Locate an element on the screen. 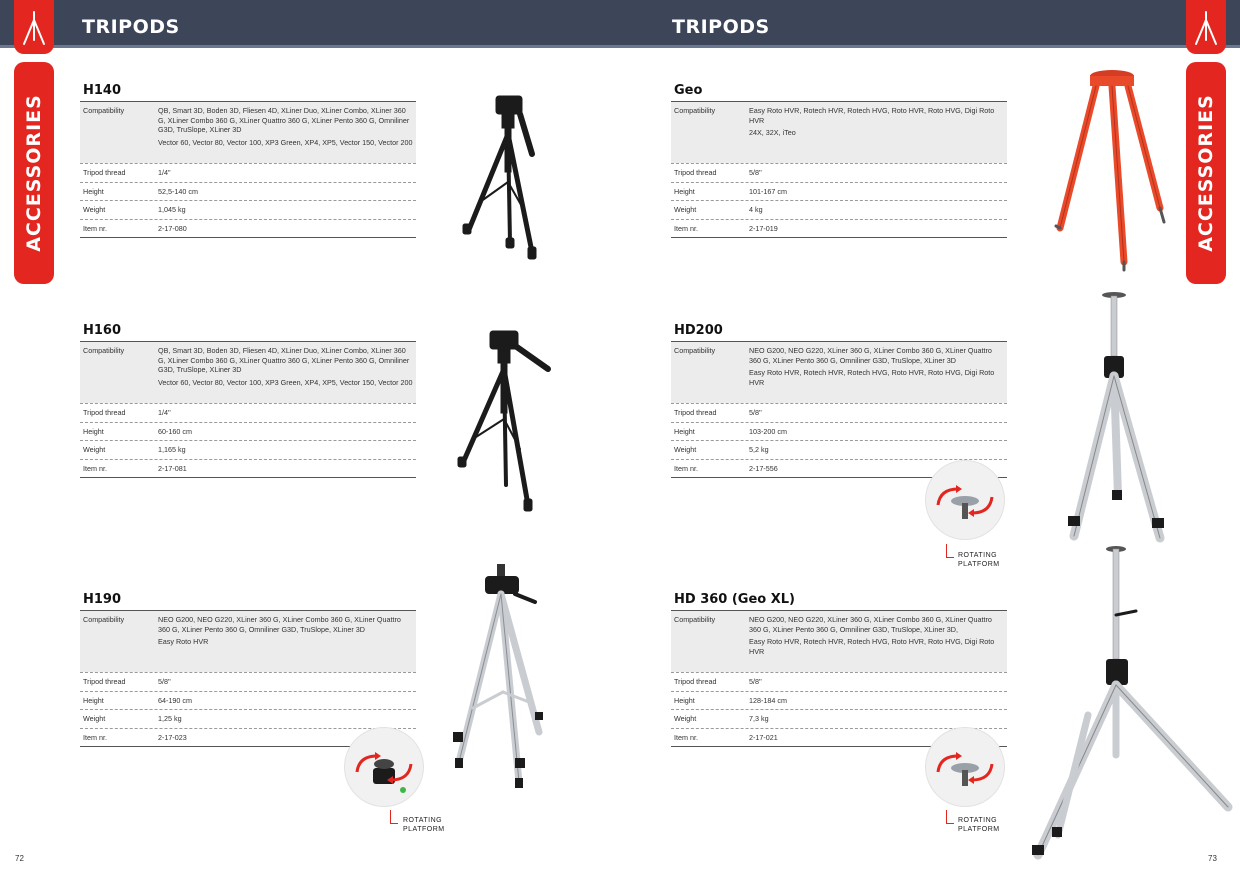 This screenshot has height=876, width=1240. spec-value: 1,165 kg is located at coordinates (172, 449).